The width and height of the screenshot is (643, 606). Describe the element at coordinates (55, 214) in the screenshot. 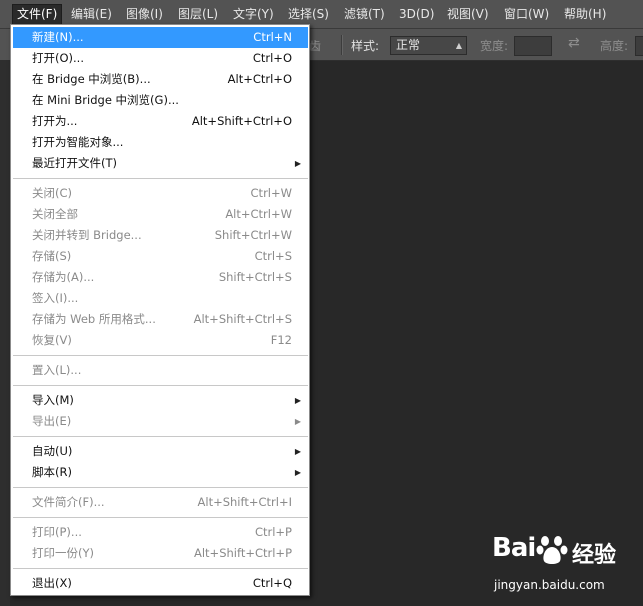

I see `menu-item-label: 关闭全部` at that location.